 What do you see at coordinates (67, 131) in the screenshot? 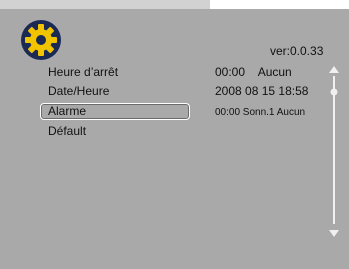
I see `menu-item-default: Défault` at bounding box center [67, 131].